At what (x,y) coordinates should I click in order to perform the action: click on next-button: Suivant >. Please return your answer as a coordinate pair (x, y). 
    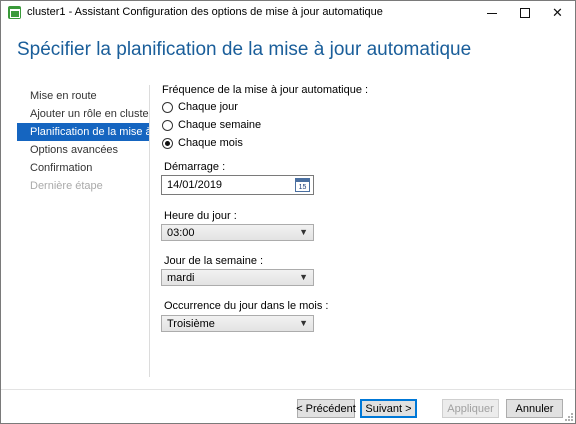
    Looking at the image, I should click on (388, 408).